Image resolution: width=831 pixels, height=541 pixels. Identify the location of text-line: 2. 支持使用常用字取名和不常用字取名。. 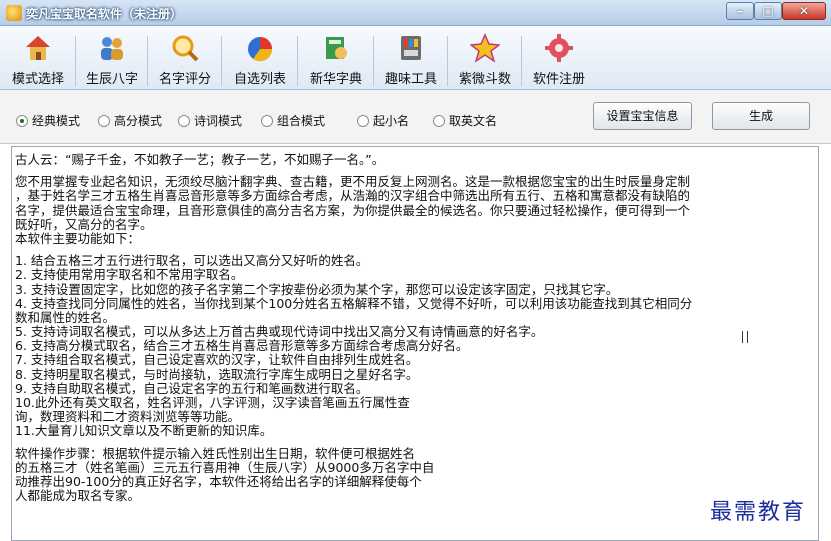
(129, 275).